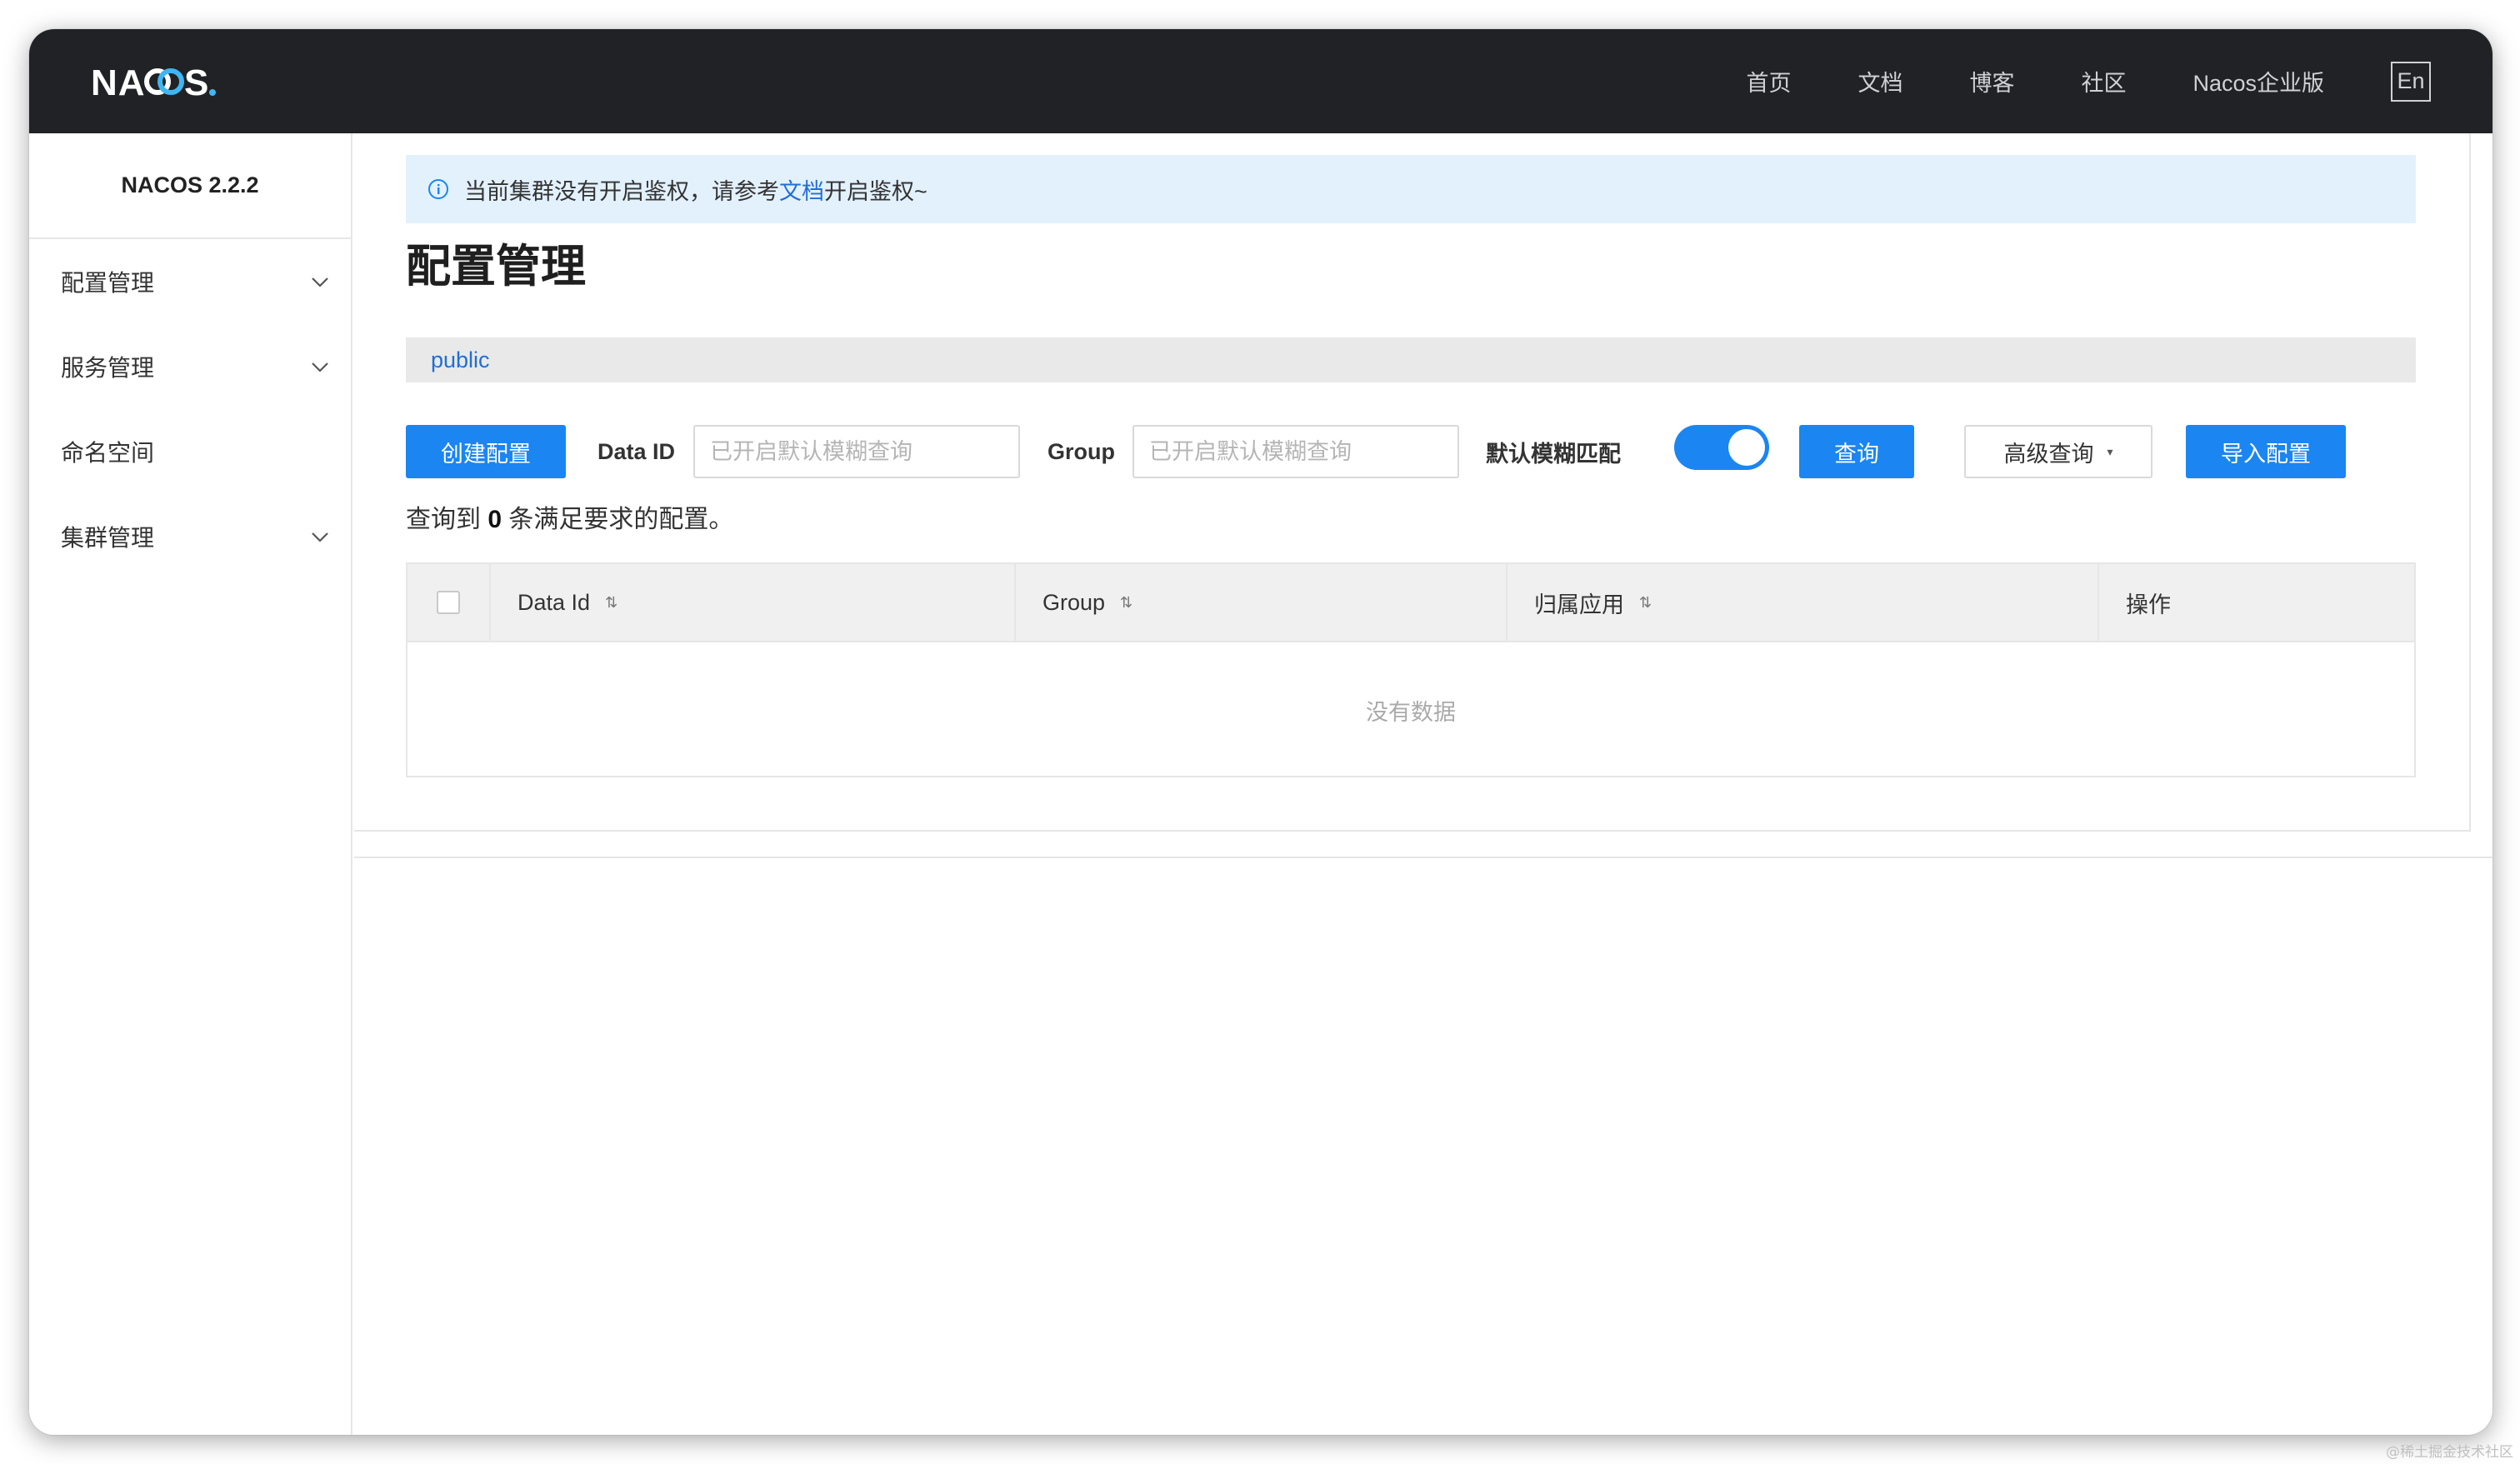 The height and width of the screenshot is (1464, 2520). I want to click on sidebar-item-service-management: 服务管理, so click(190, 366).